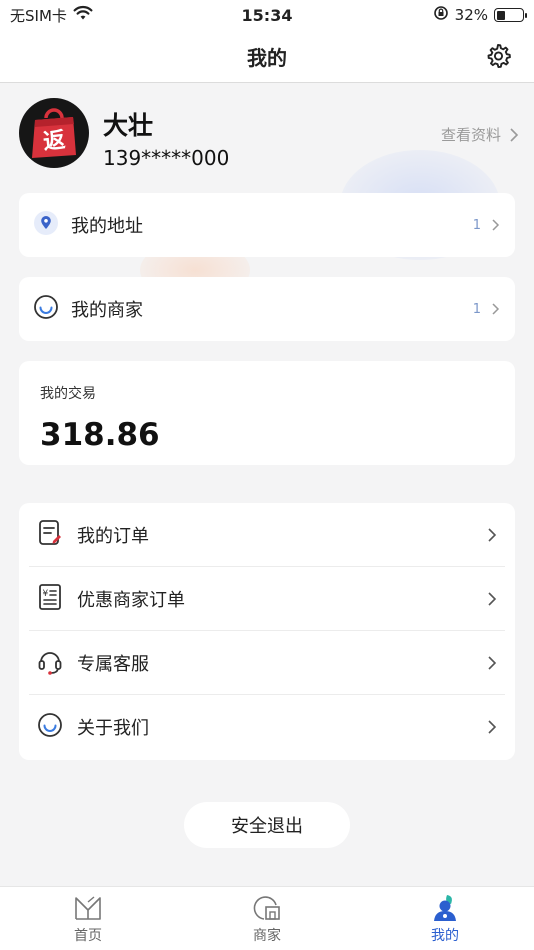 This screenshot has width=534, height=950. What do you see at coordinates (267, 825) in the screenshot?
I see `logout-button: 安全退出` at bounding box center [267, 825].